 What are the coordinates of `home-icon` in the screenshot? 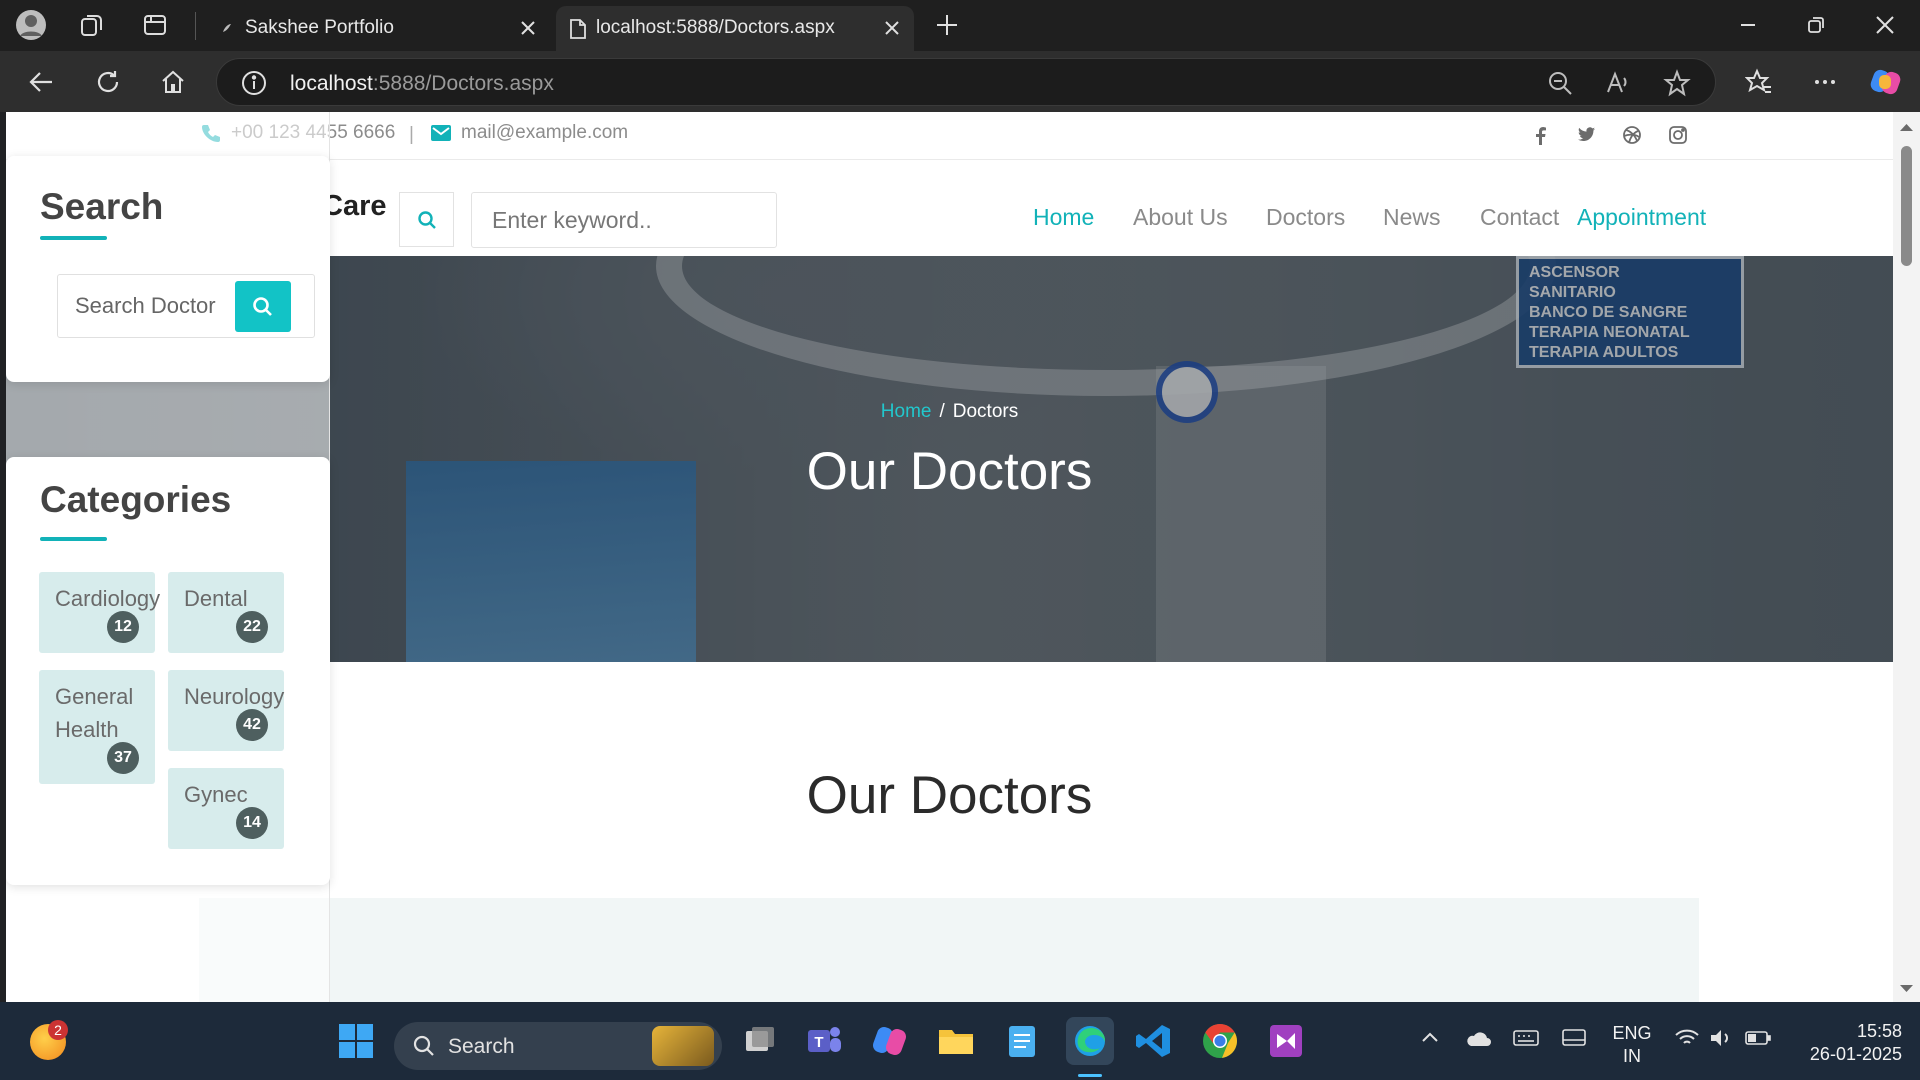 It's located at (173, 82).